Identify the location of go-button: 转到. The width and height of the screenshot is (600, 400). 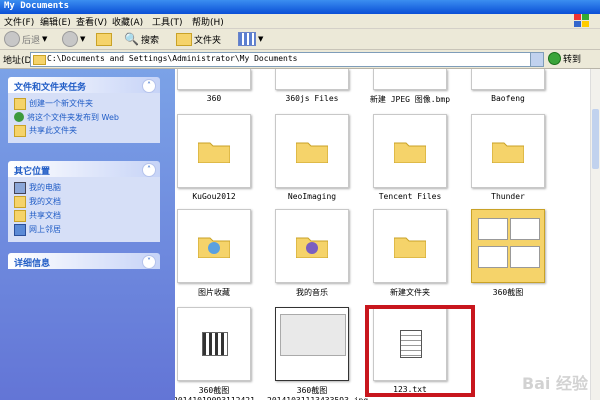
(564, 58).